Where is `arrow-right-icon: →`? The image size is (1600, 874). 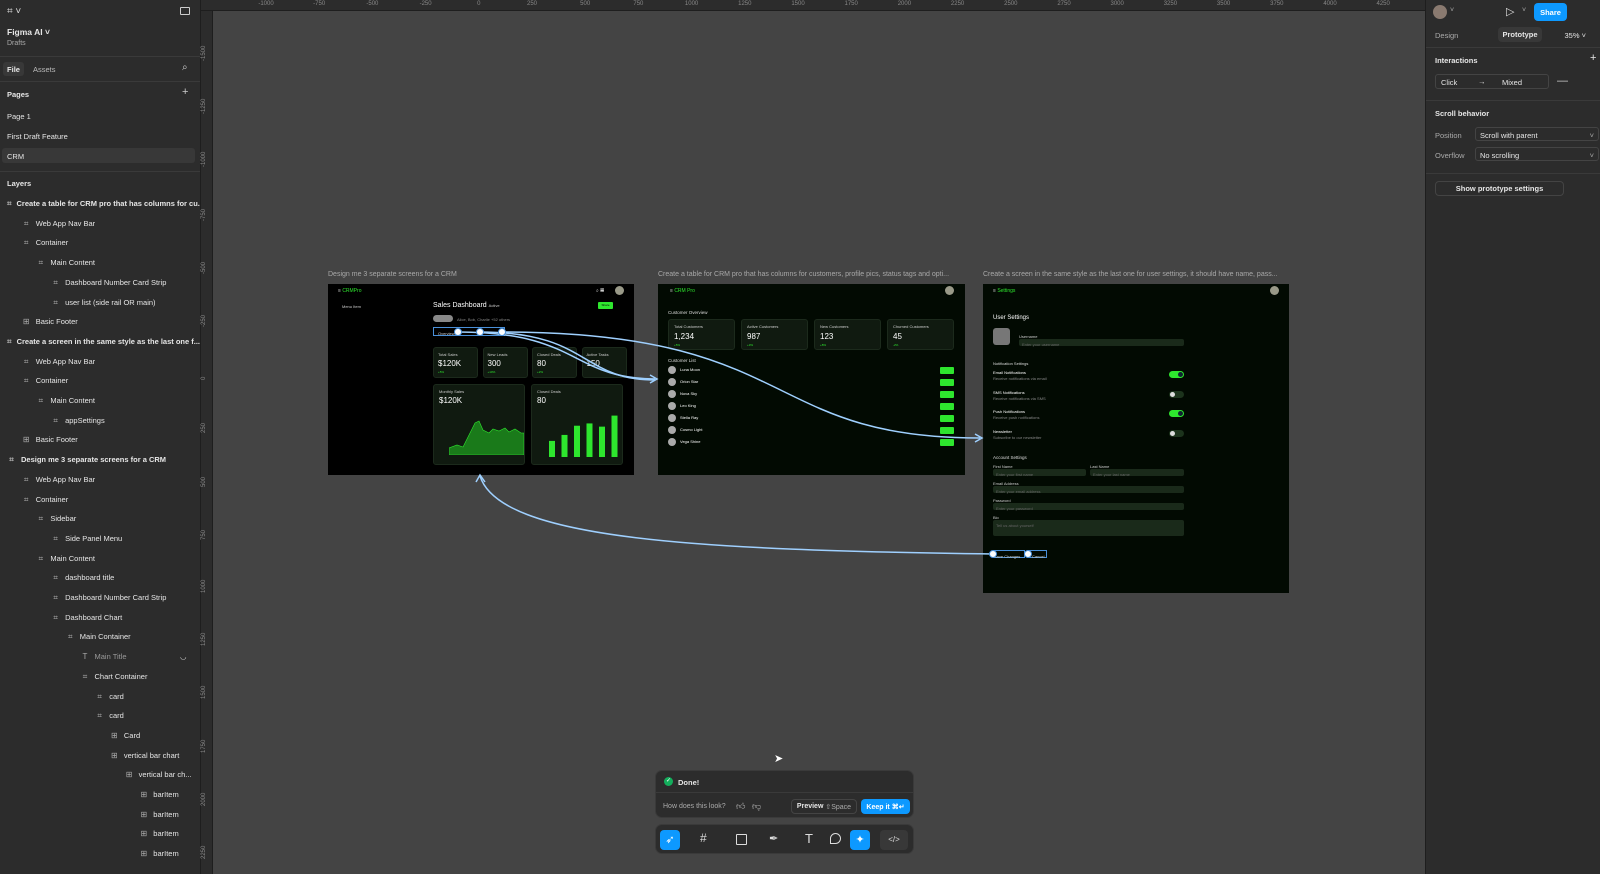 arrow-right-icon: → is located at coordinates (1482, 81).